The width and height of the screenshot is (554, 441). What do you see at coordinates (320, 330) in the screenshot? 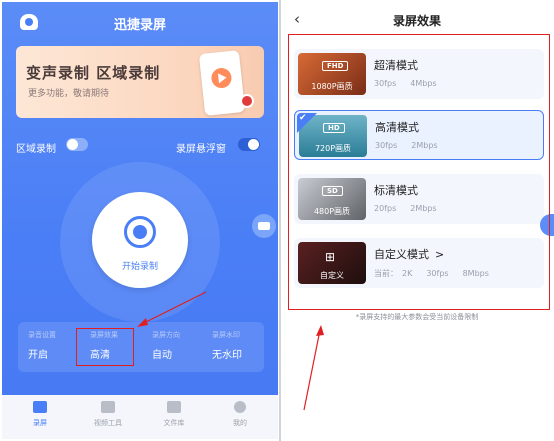
I see `arrow-head-right` at bounding box center [320, 330].